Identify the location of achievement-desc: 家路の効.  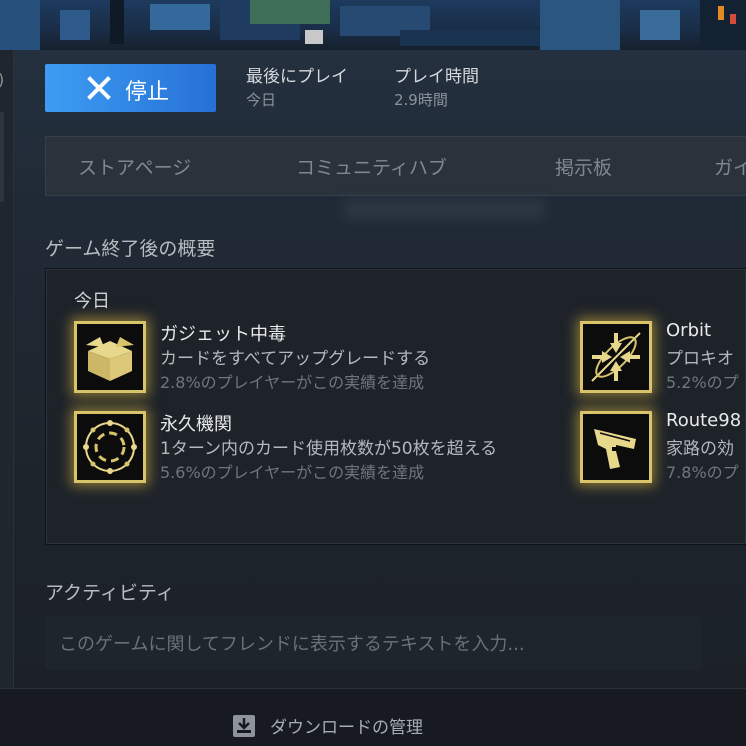
(700, 449).